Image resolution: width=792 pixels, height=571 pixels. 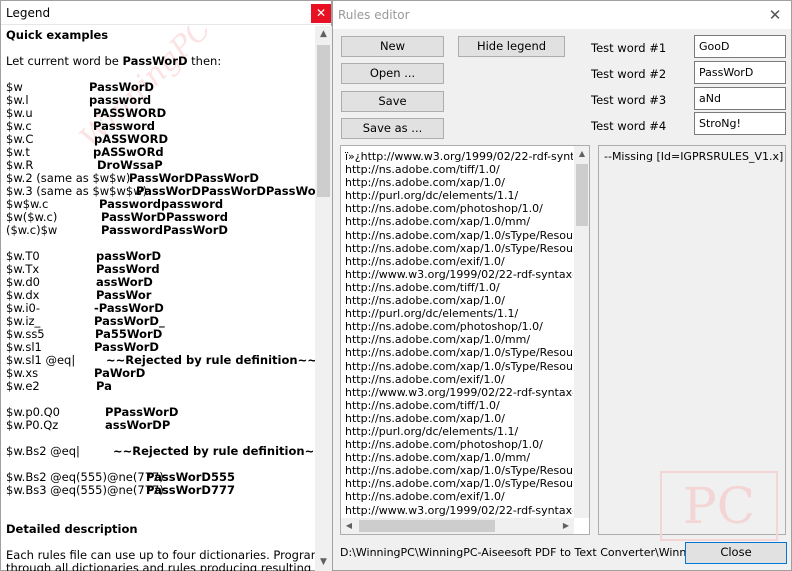 What do you see at coordinates (23, 295) in the screenshot?
I see `rule-example-key: $w.dx` at bounding box center [23, 295].